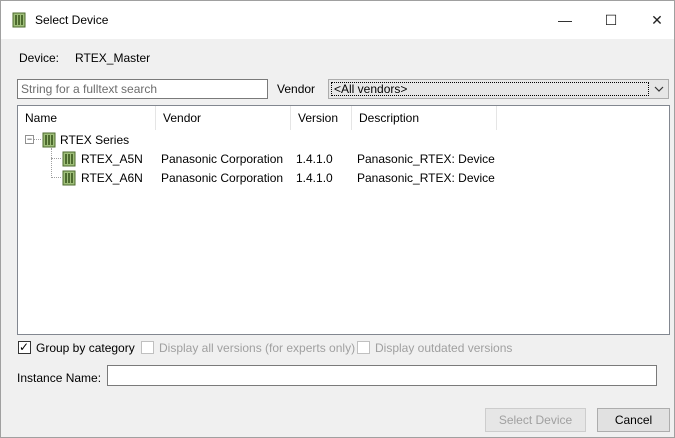 This screenshot has width=675, height=438. Describe the element at coordinates (112, 178) in the screenshot. I see `device-name: RTEX_A6N` at that location.